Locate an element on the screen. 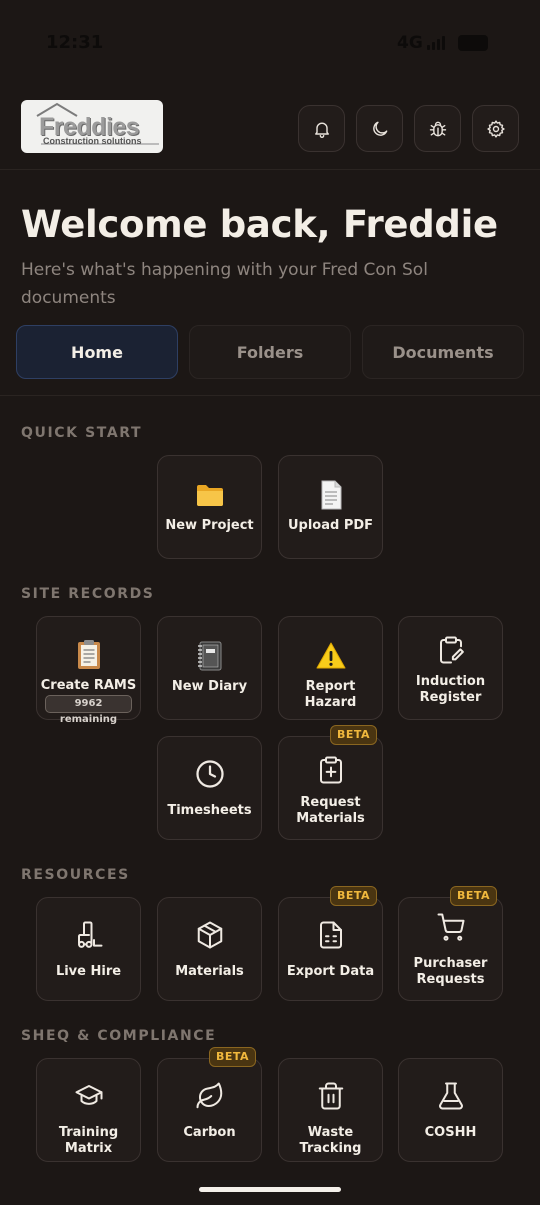 Image resolution: width=540 pixels, height=1205 pixels. graduation-cap-icon is located at coordinates (88, 1096).